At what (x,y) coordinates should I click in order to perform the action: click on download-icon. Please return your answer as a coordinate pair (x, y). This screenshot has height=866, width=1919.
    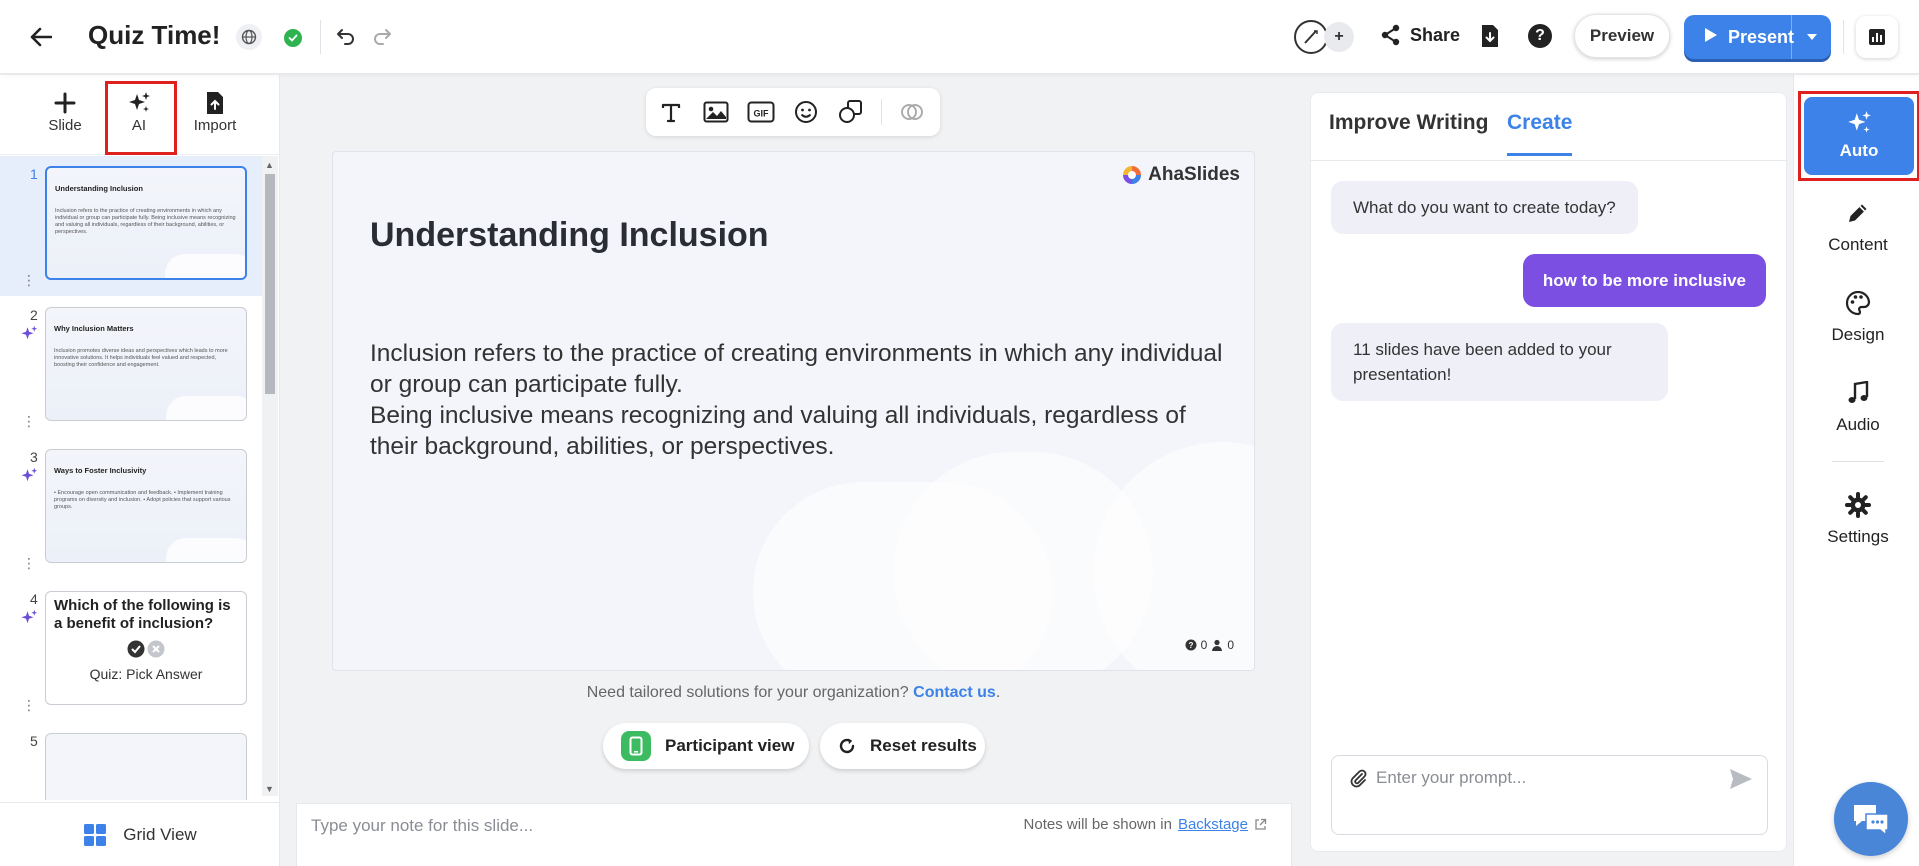
    Looking at the image, I should click on (1490, 38).